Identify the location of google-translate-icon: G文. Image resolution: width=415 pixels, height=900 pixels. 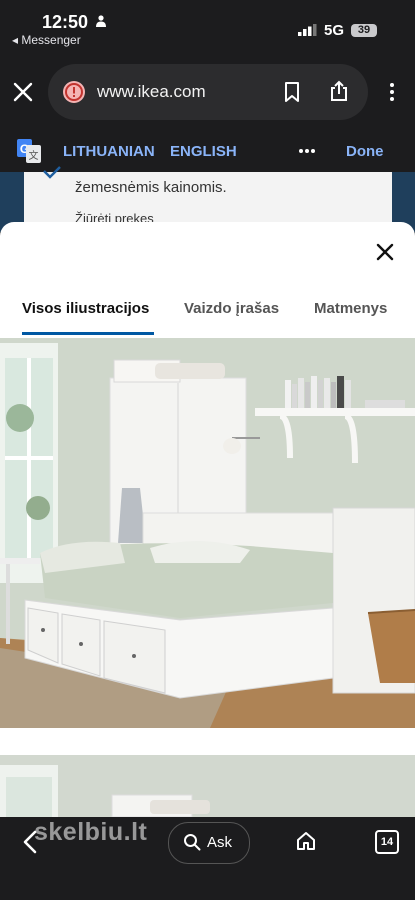
(29, 151).